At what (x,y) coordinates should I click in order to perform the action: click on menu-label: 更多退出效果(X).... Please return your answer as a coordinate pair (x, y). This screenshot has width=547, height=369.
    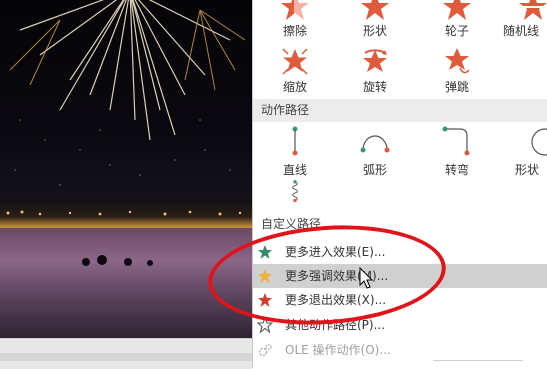
    Looking at the image, I should click on (336, 300).